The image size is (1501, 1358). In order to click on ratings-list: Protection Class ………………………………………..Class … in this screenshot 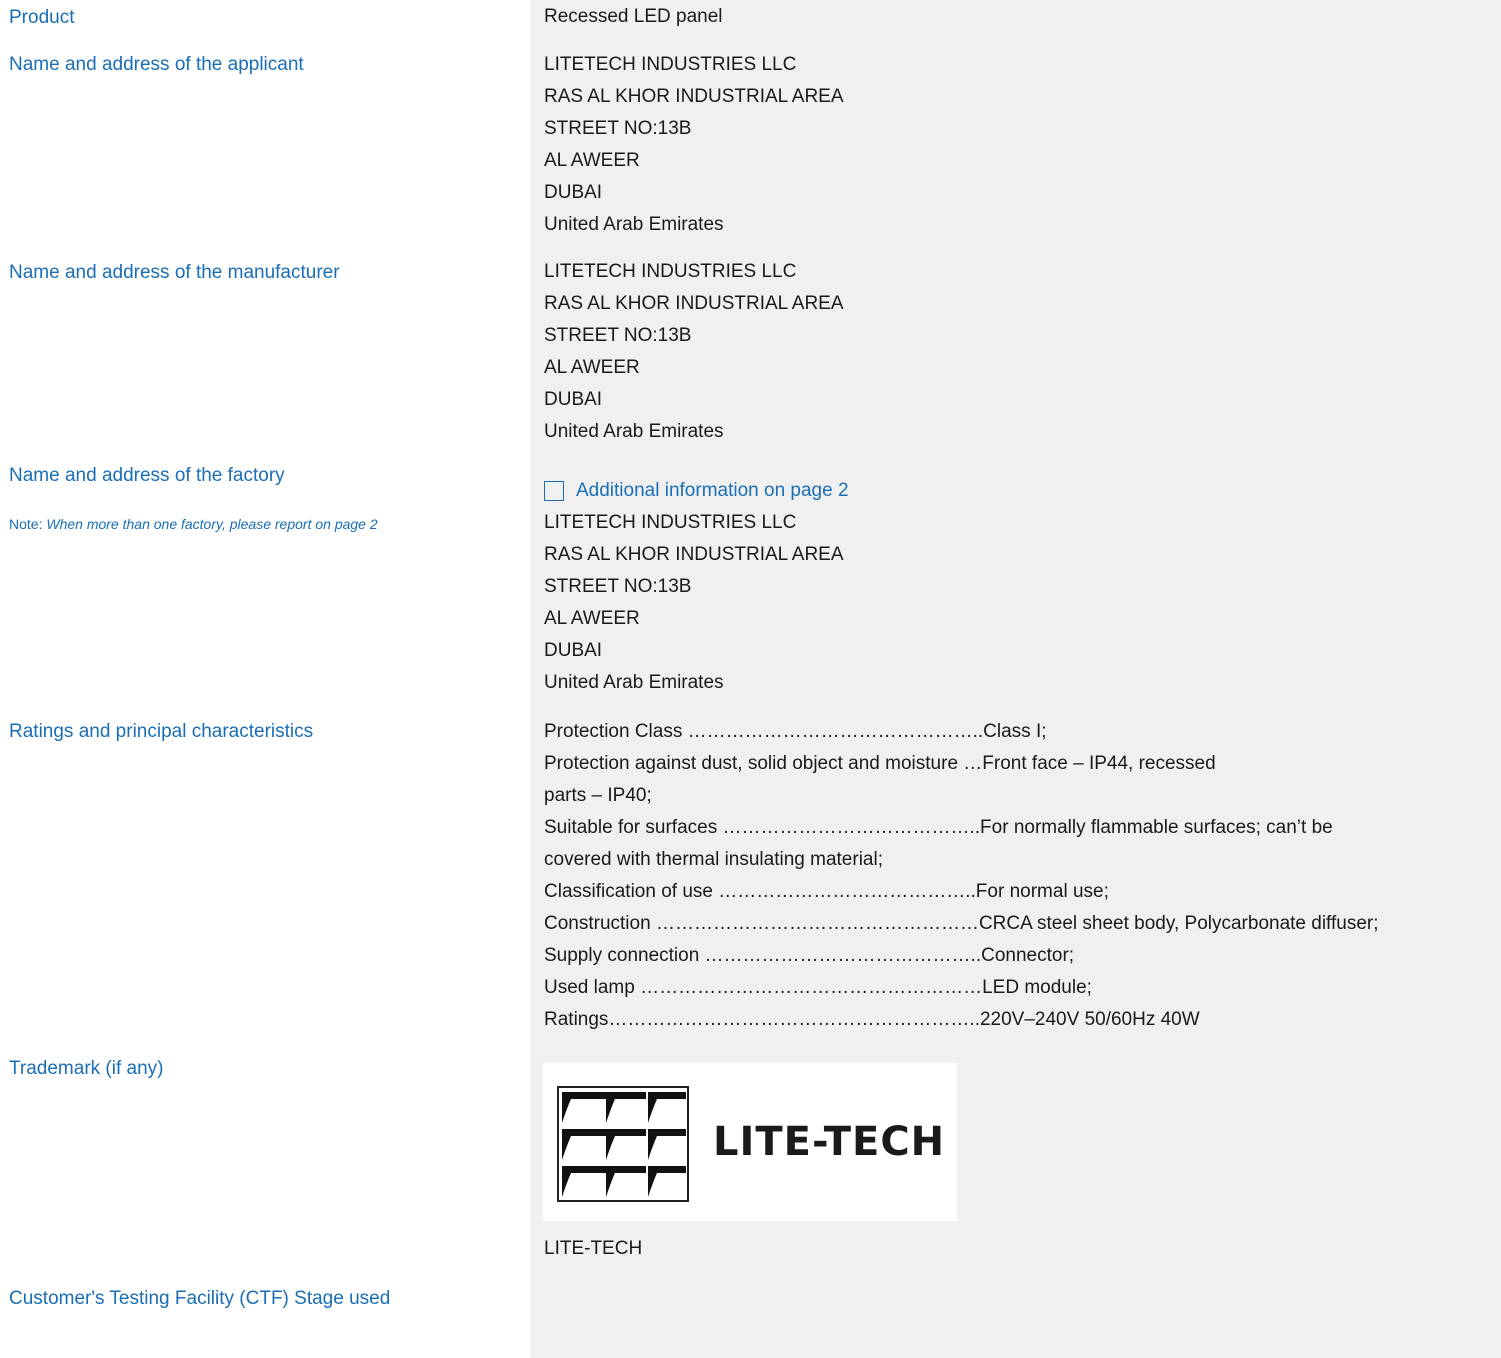, I will do `click(961, 876)`.